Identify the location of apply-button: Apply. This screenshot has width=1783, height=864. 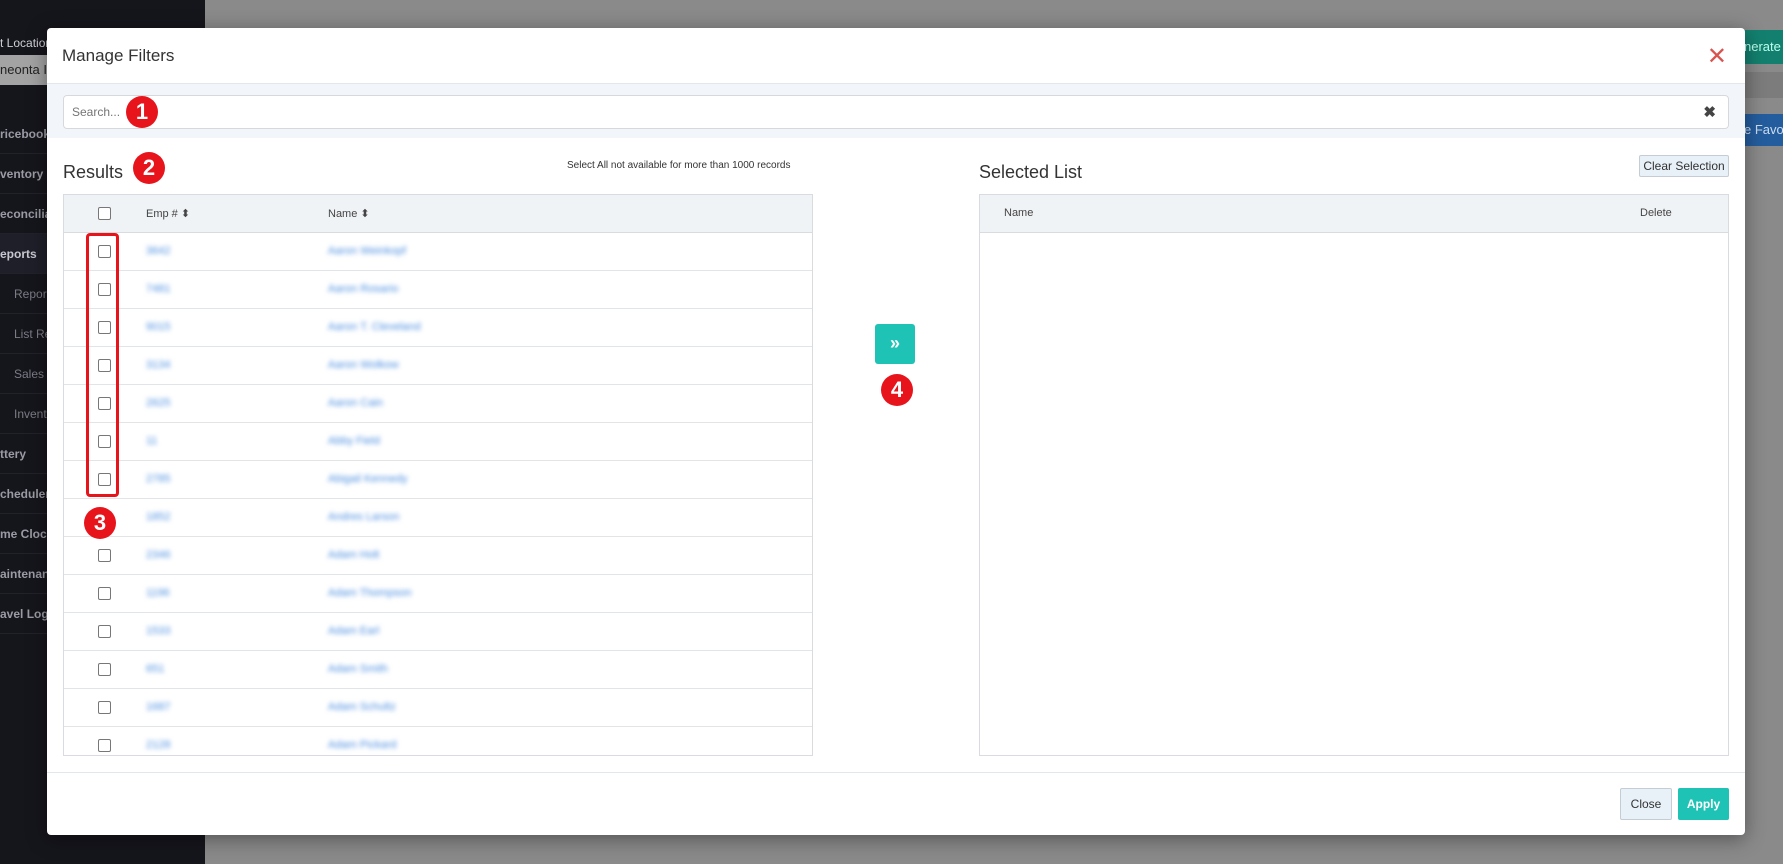
(1703, 804).